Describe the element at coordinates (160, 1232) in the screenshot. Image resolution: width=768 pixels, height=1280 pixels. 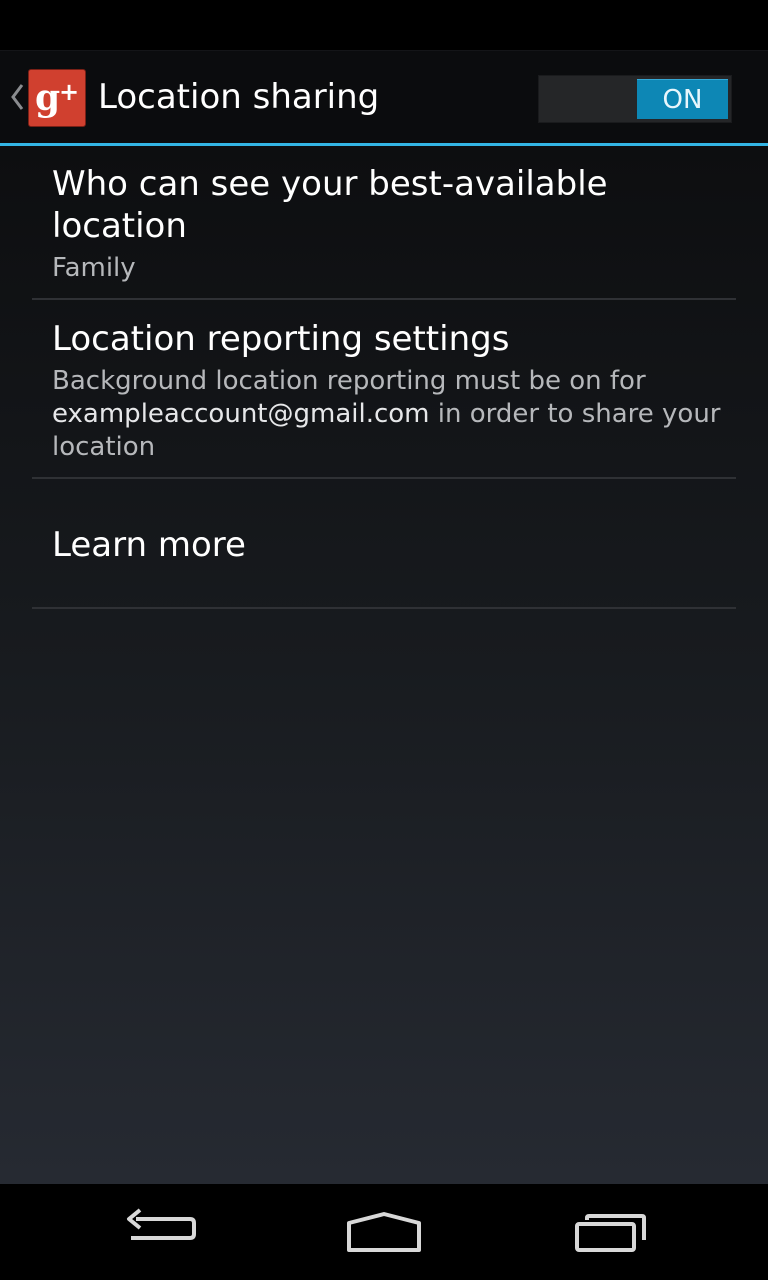
I see `back-arrow-icon` at that location.